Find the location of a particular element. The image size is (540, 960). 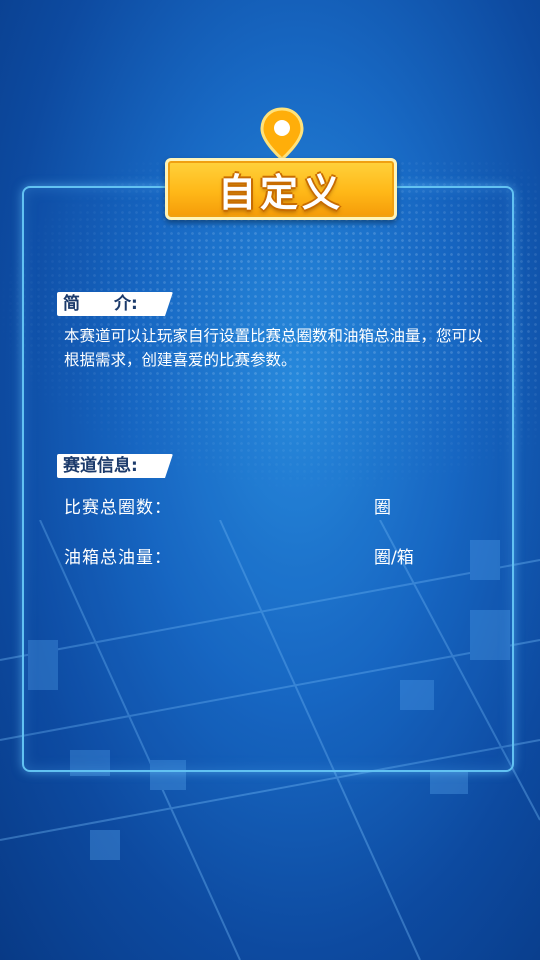

title-banner: 自定义 is located at coordinates (281, 189).